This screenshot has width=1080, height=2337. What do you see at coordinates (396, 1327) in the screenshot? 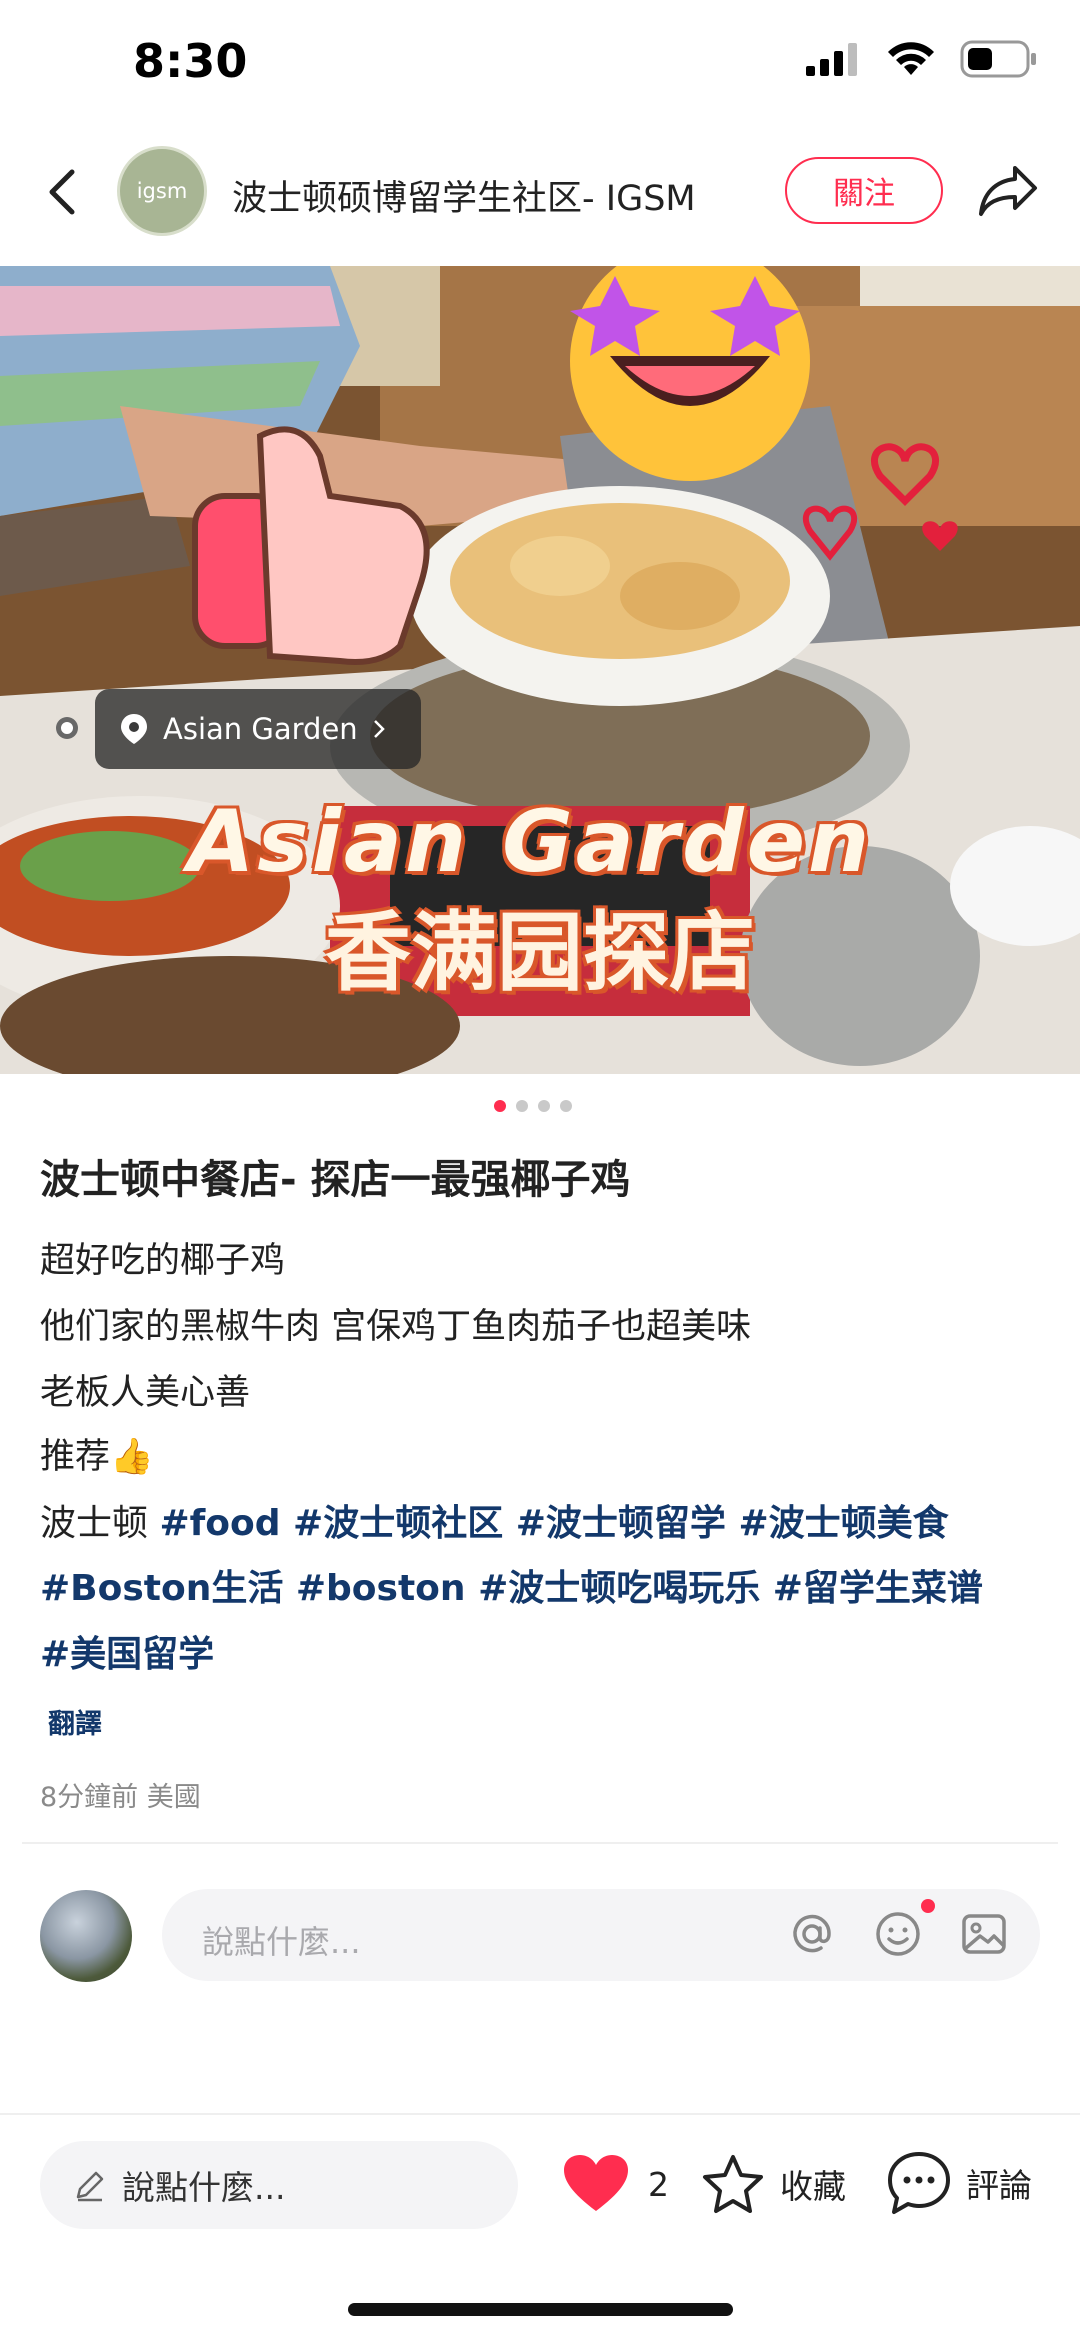
I see `post-body-line: 他们家的黑椒牛肉 宫保鸡丁鱼肉茄子也超美味` at bounding box center [396, 1327].